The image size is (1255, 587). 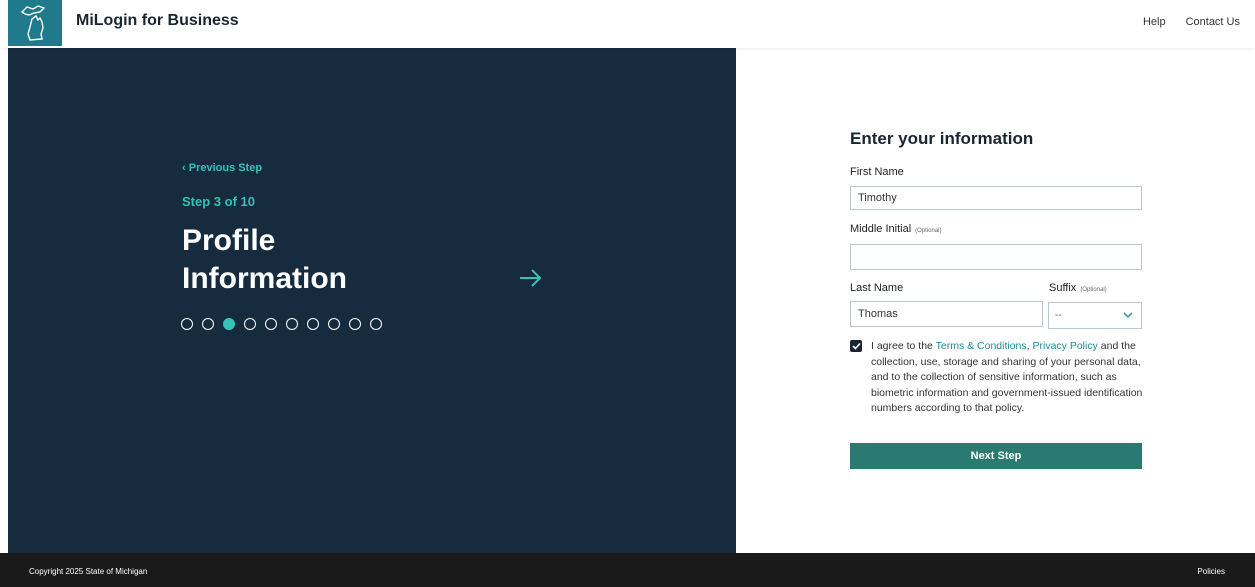 What do you see at coordinates (1063, 288) in the screenshot?
I see `suffix-label-text: Suffix` at bounding box center [1063, 288].